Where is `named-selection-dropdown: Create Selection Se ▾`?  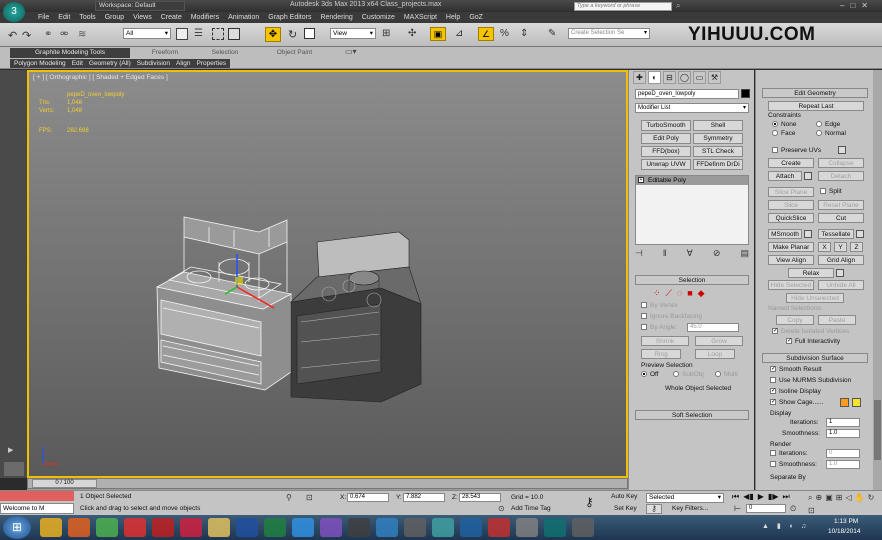 named-selection-dropdown: Create Selection Se ▾ is located at coordinates (609, 33).